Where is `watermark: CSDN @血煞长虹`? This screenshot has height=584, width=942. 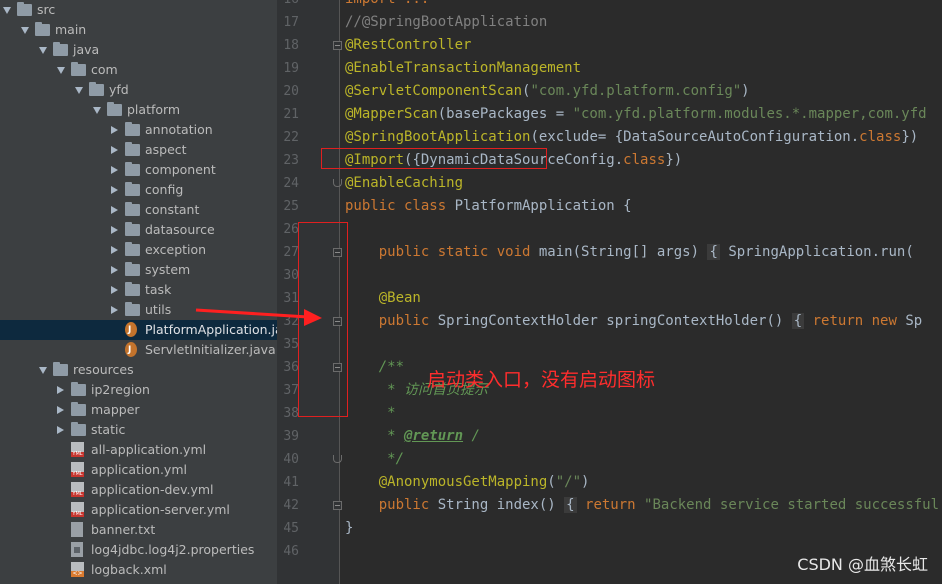 watermark: CSDN @血煞长虹 is located at coordinates (862, 564).